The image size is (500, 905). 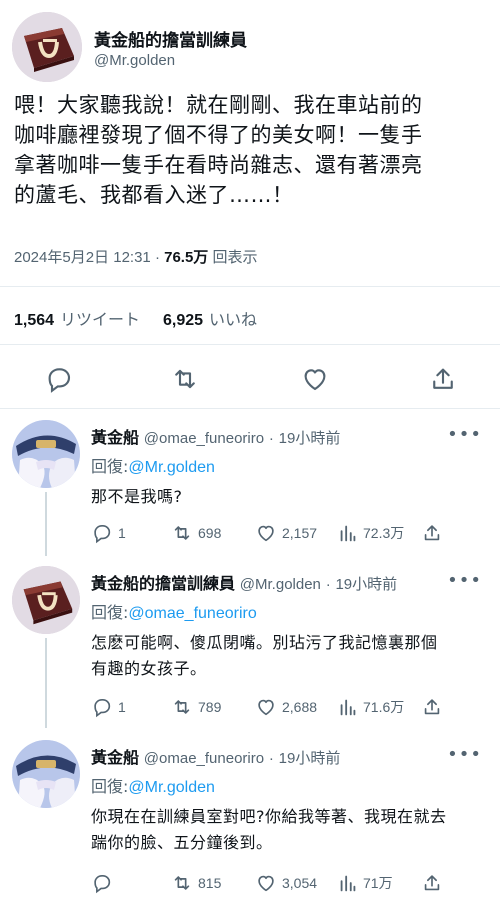 I want to click on like-button, so click(x=315, y=379).